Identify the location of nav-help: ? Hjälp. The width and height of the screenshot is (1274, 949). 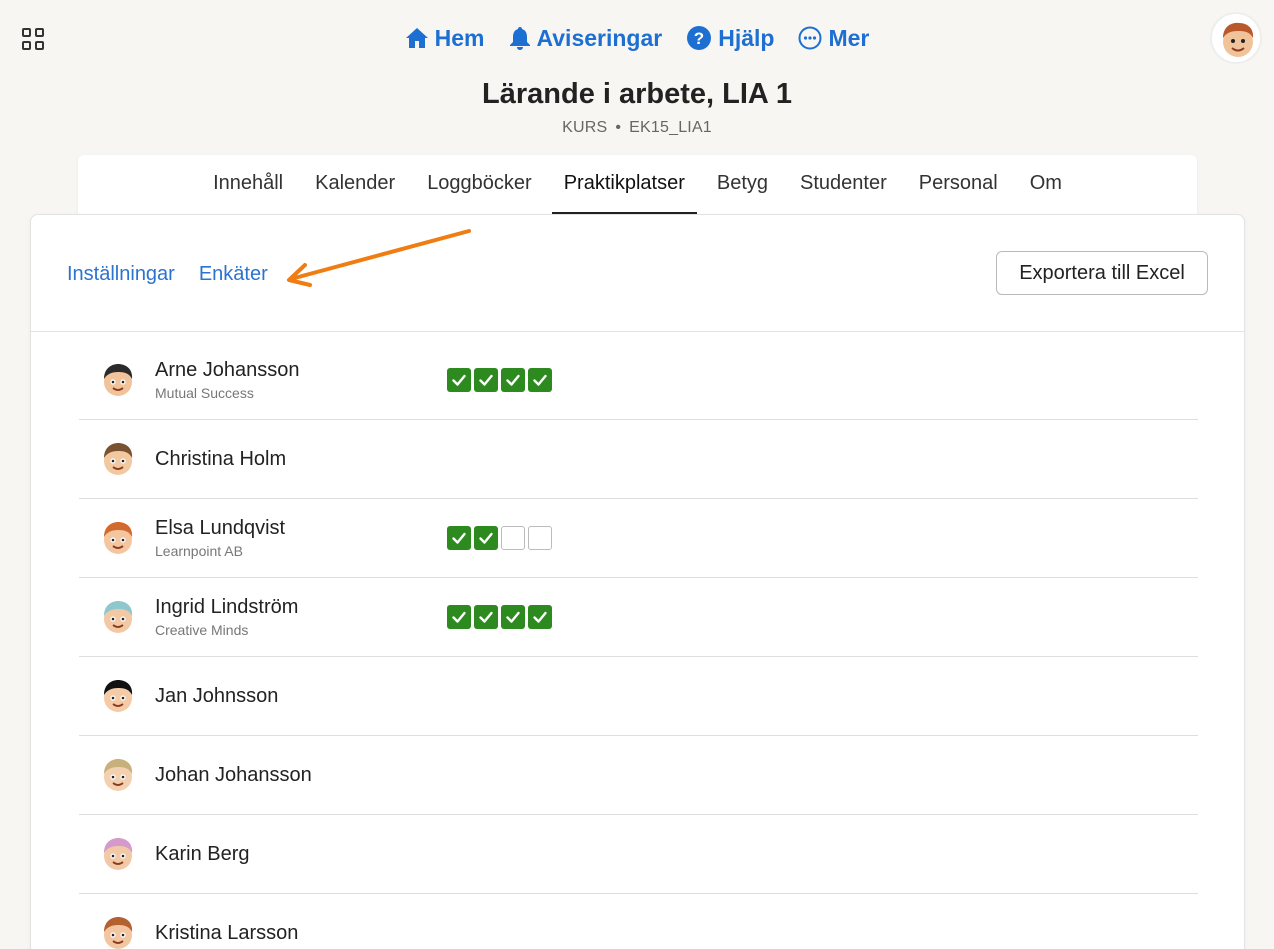
(730, 38).